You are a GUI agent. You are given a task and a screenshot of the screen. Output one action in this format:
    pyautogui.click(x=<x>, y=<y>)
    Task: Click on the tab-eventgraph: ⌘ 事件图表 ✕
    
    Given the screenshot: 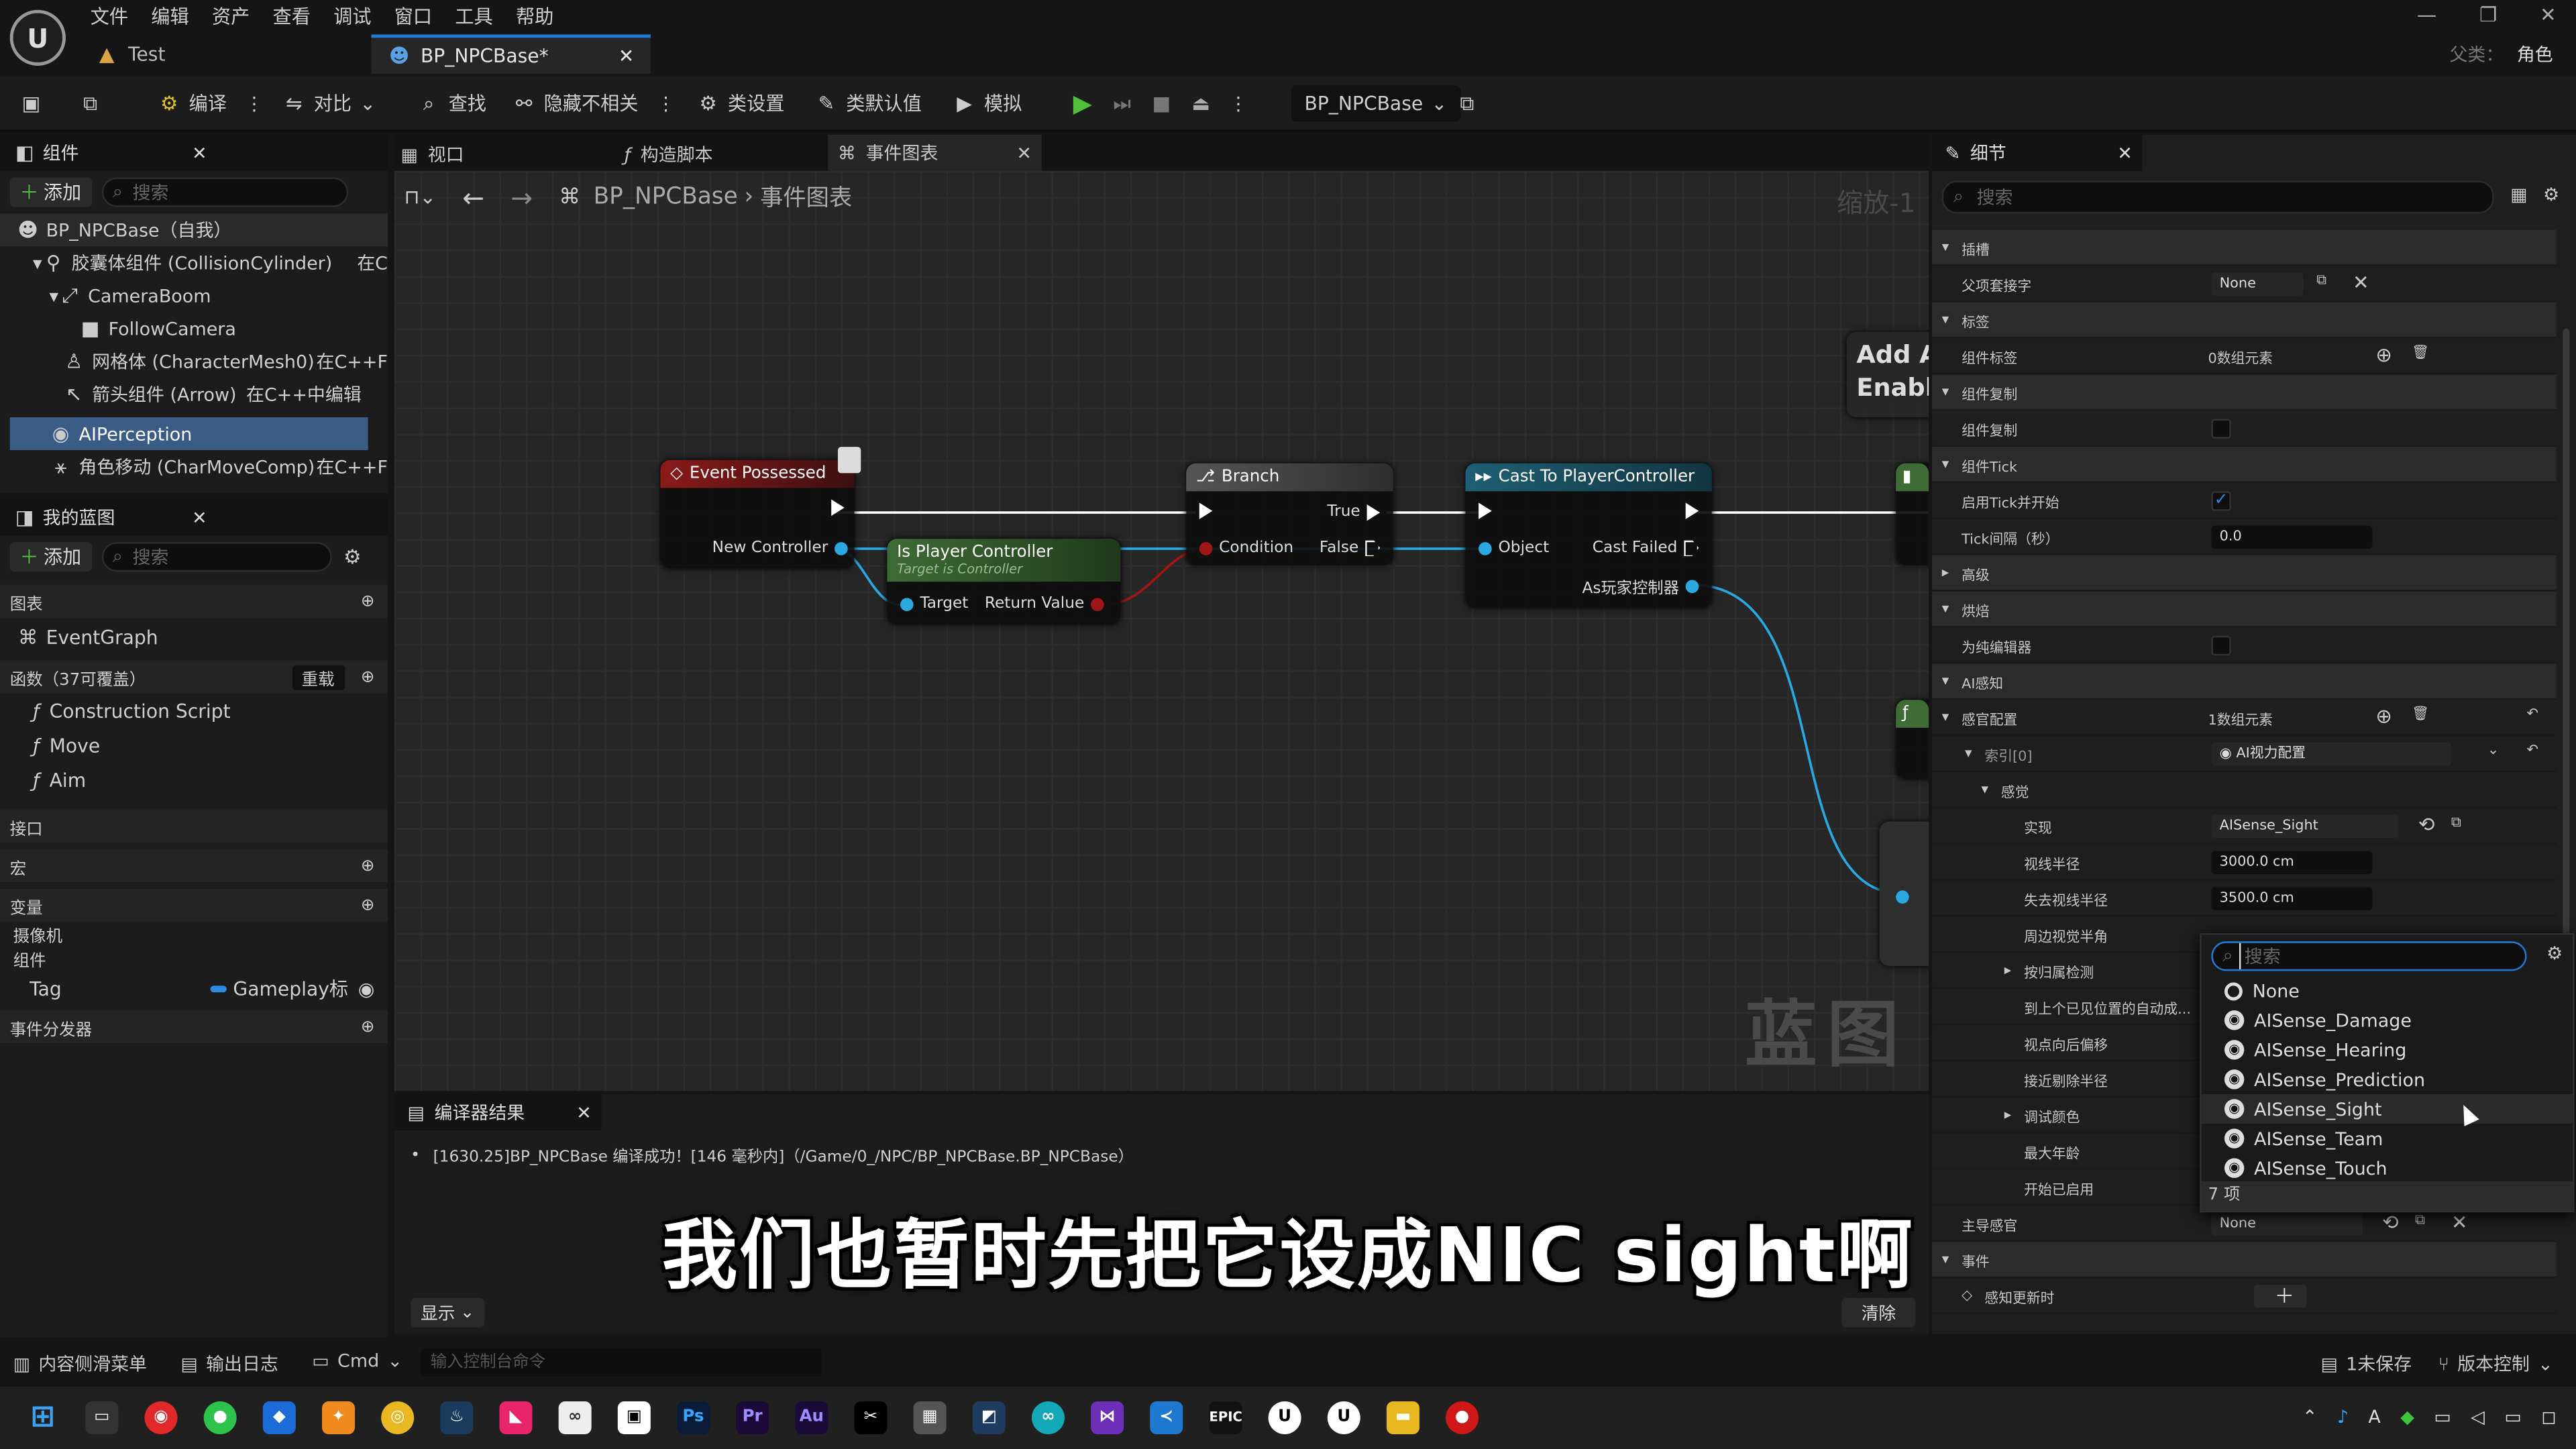 What is the action you would take?
    pyautogui.click(x=935, y=152)
    